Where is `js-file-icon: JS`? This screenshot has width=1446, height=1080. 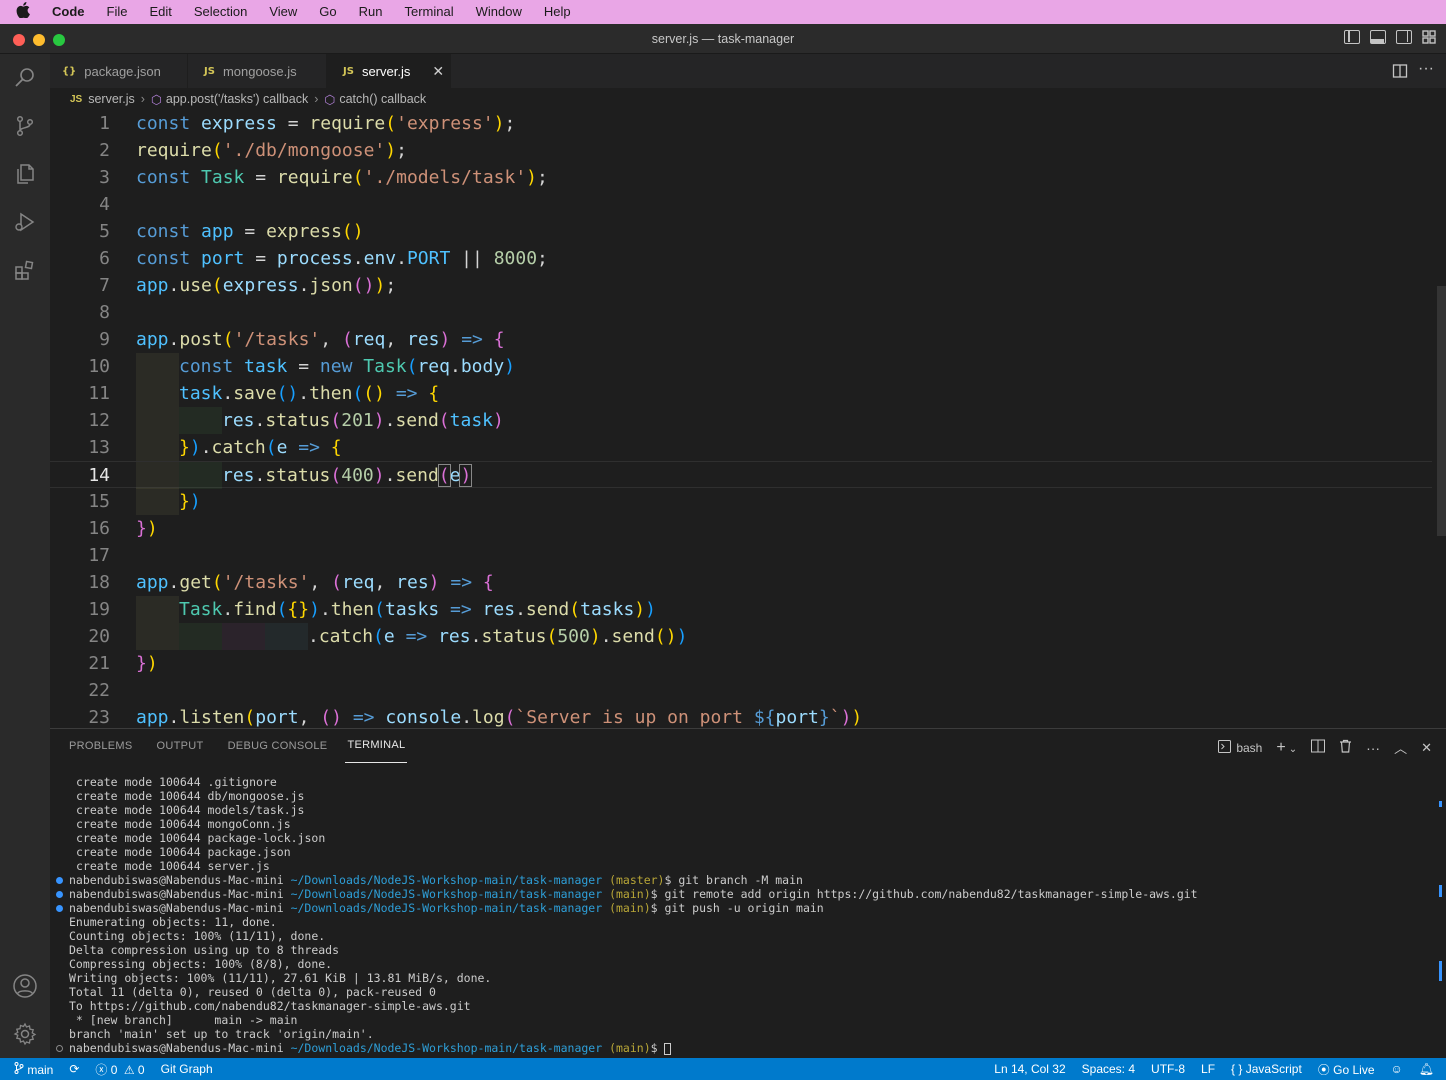
js-file-icon: JS is located at coordinates (209, 71).